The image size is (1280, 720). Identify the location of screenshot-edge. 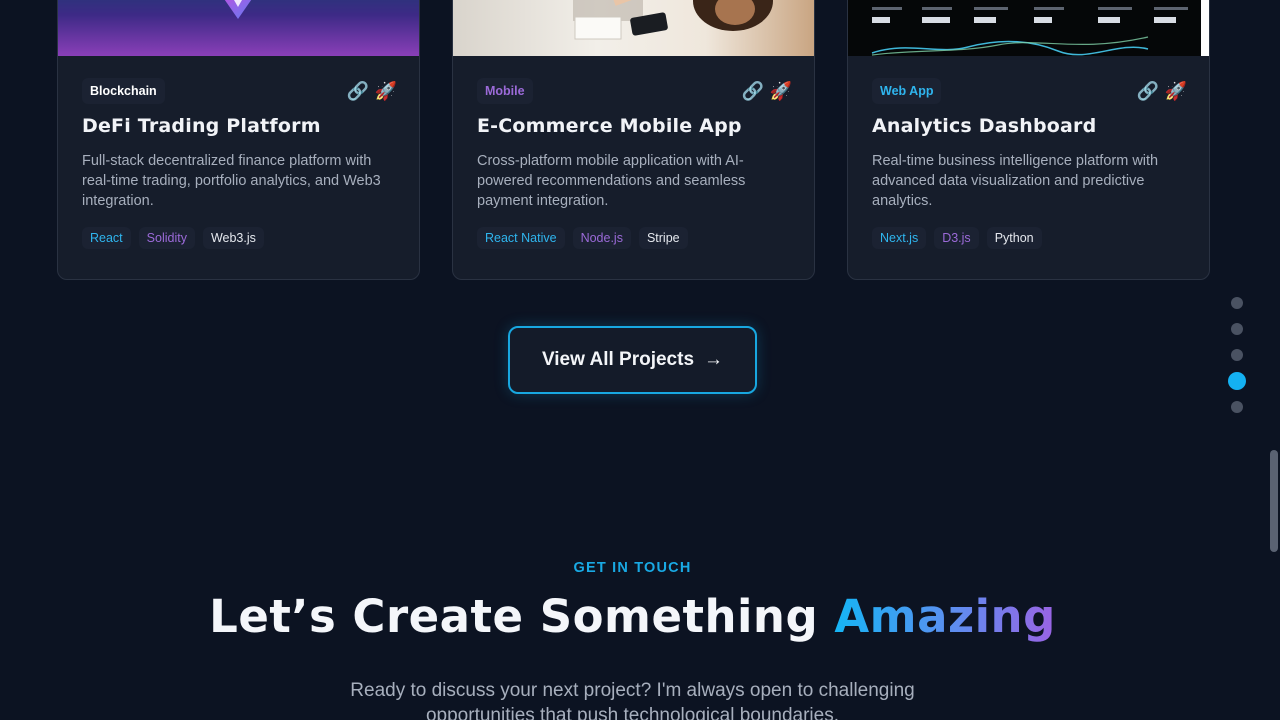
(1205, 28).